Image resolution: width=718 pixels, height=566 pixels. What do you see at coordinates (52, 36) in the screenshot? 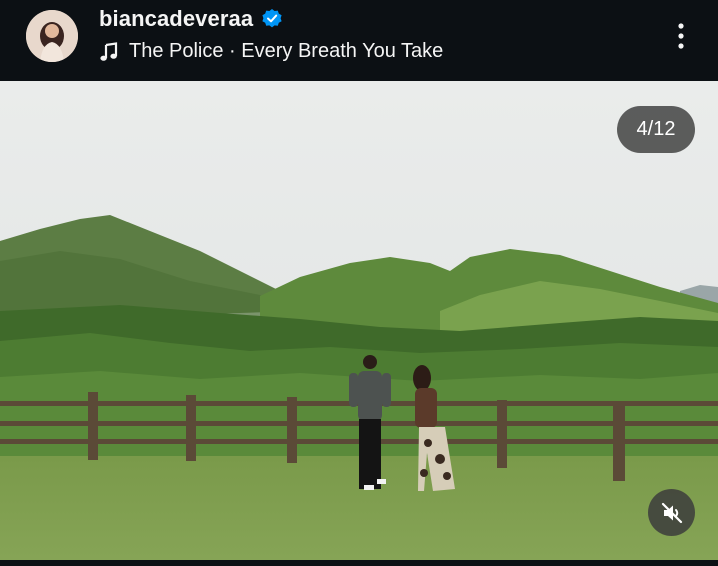
I see `profile-avatar` at bounding box center [52, 36].